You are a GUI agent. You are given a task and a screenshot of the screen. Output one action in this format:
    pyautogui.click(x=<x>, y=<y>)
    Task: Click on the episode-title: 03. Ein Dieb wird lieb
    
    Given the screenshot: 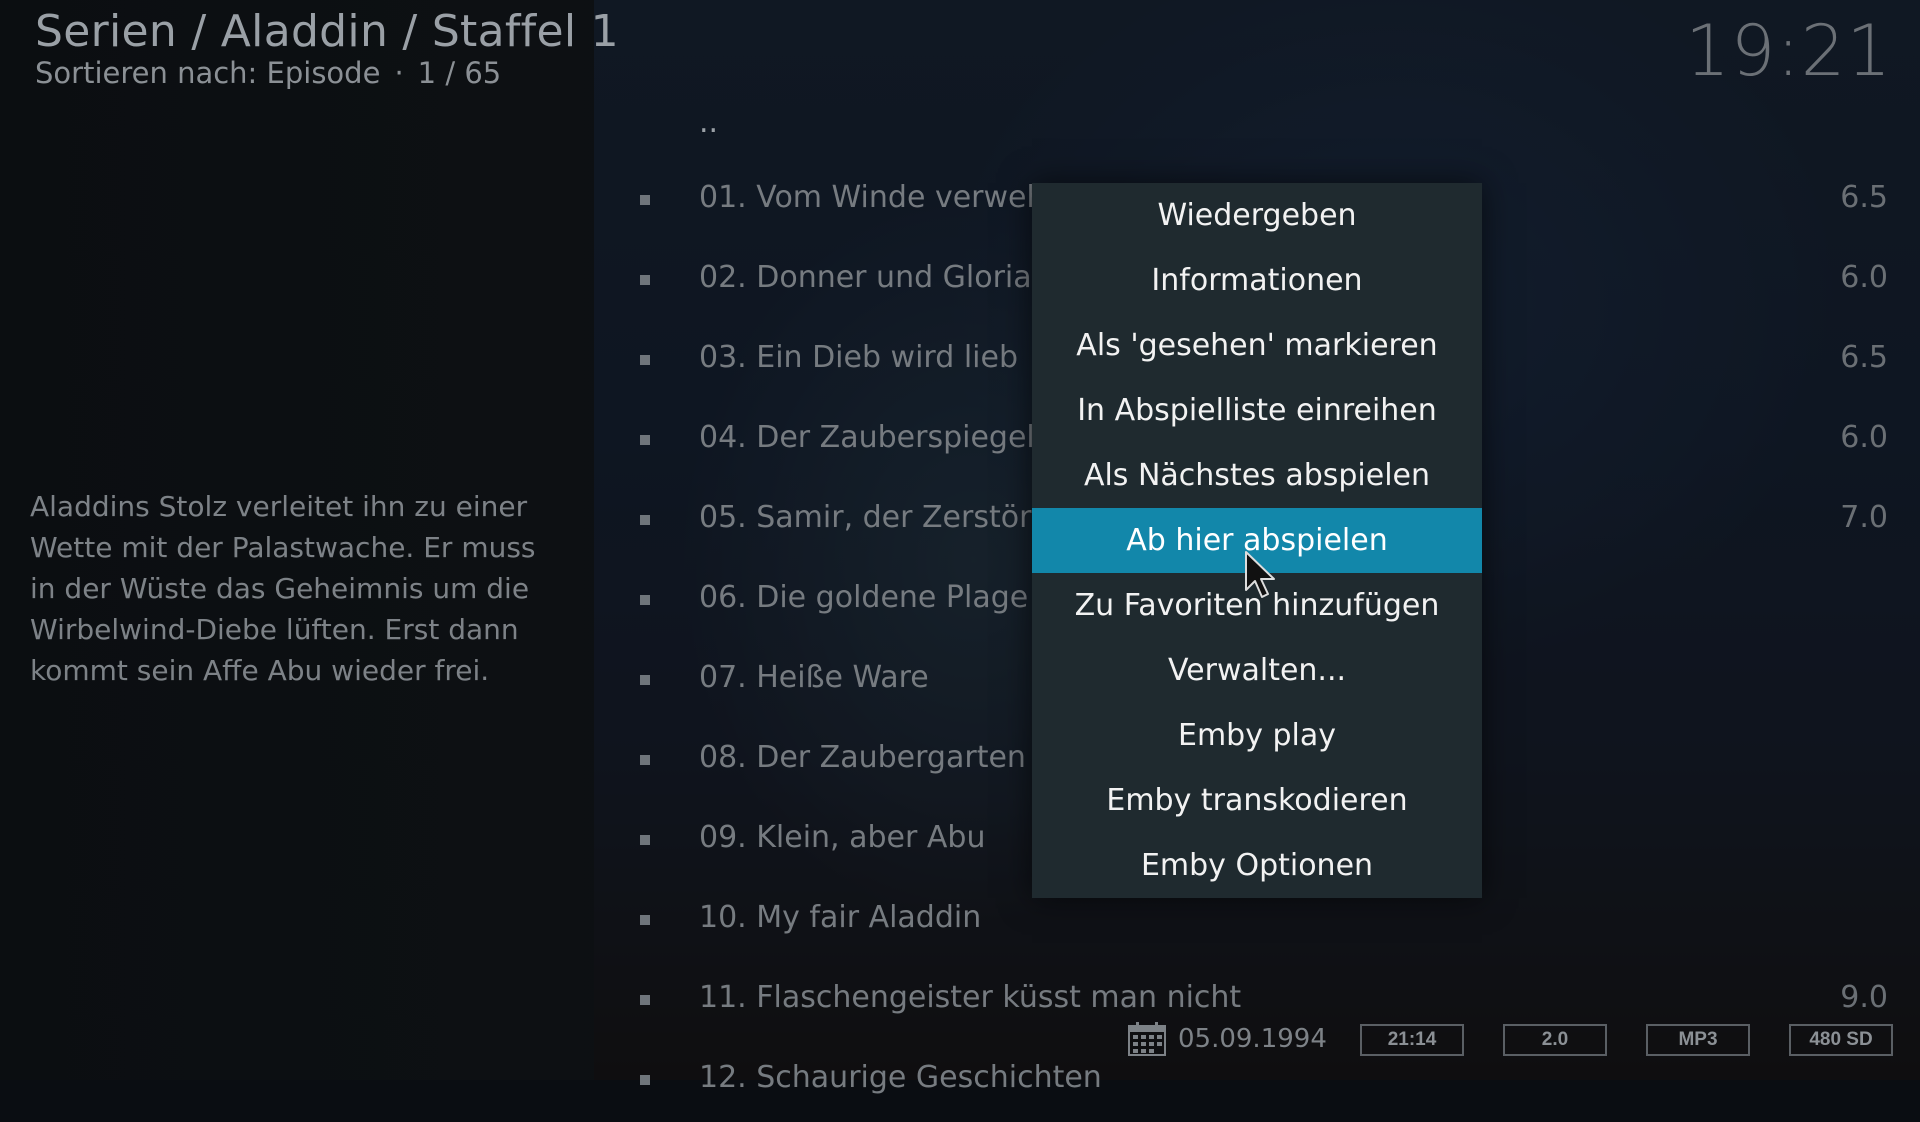 What is the action you would take?
    pyautogui.click(x=858, y=357)
    